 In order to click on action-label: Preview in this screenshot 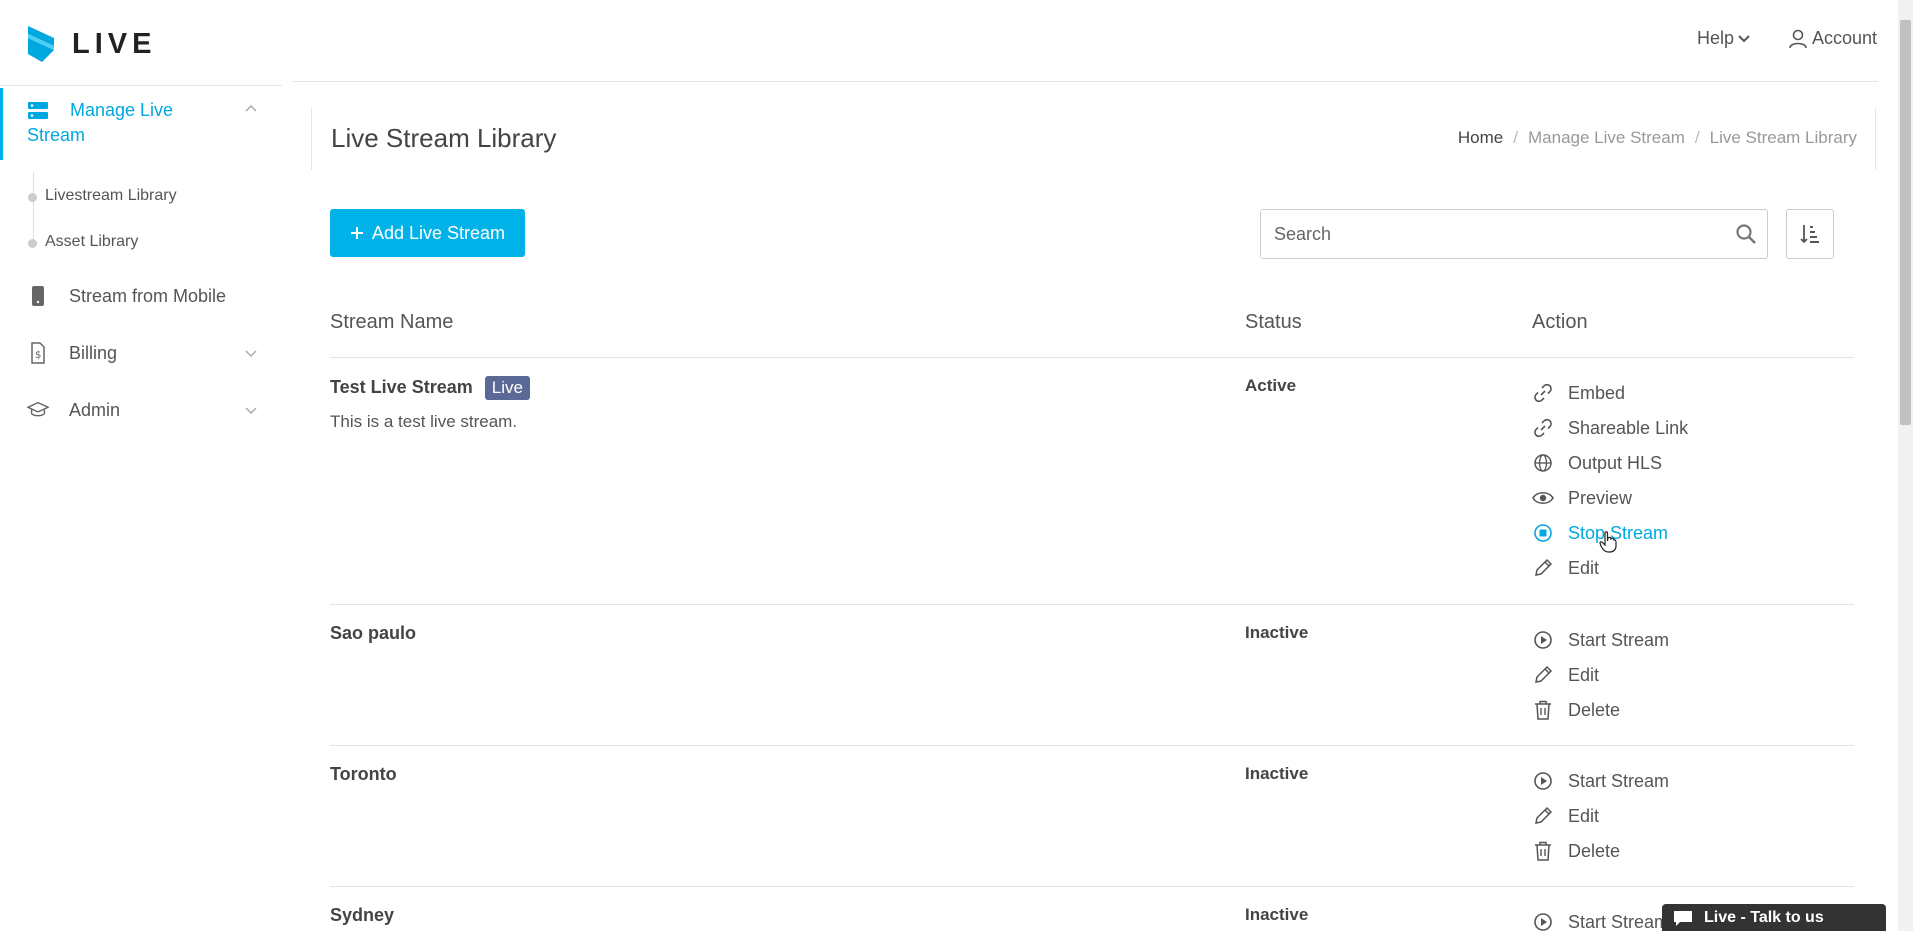, I will do `click(1600, 497)`.